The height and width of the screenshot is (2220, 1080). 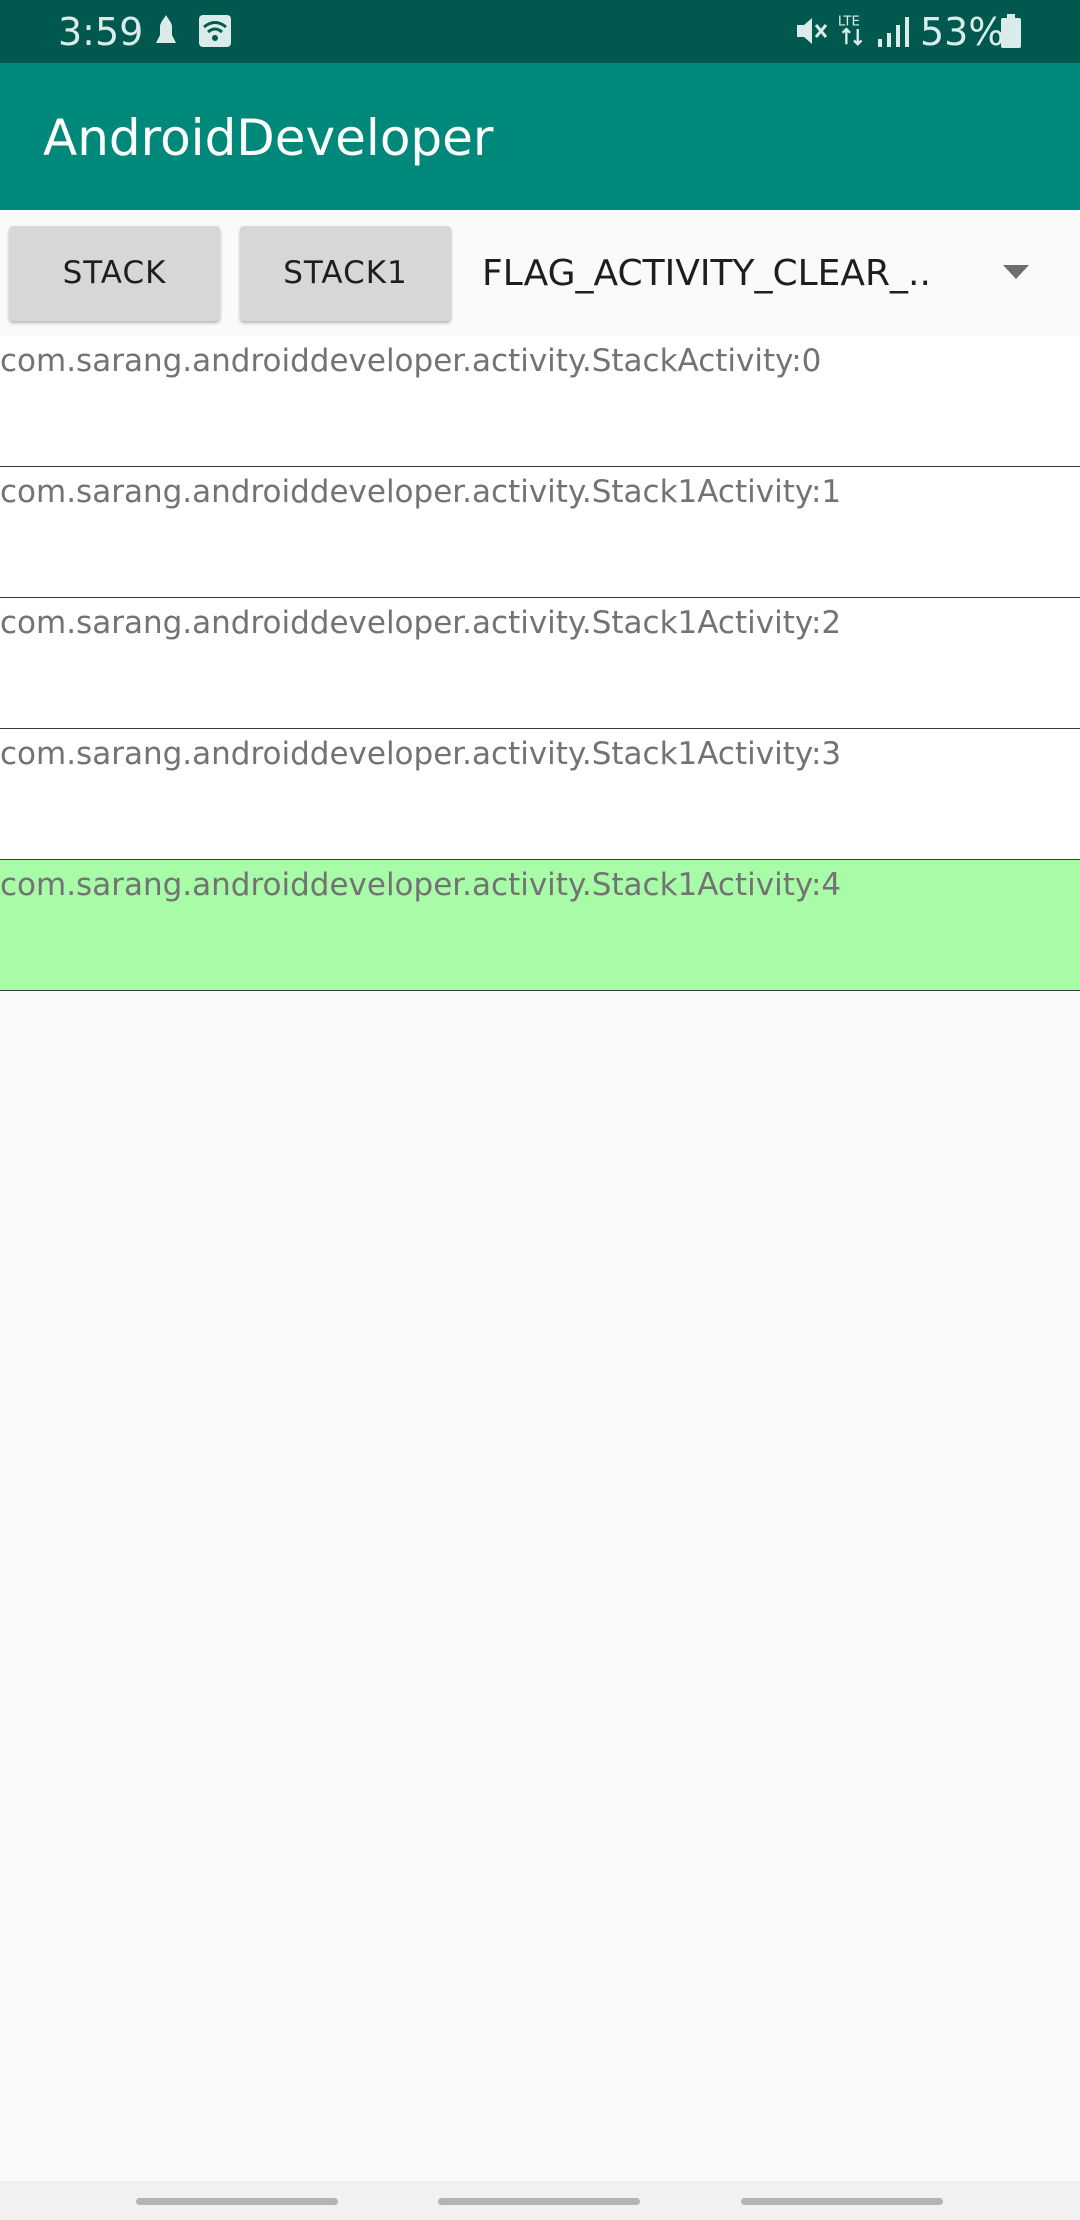 What do you see at coordinates (540, 31) in the screenshot?
I see `status-bar: 3:59 LTE 53%` at bounding box center [540, 31].